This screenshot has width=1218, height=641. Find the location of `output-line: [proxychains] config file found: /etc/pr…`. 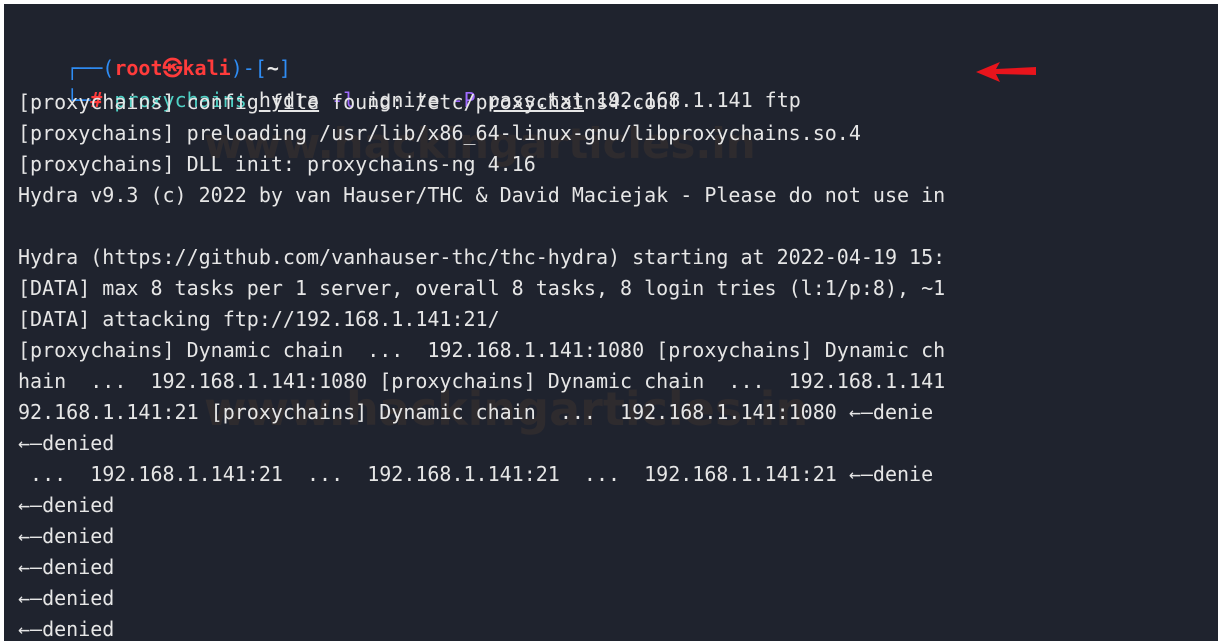

output-line: [proxychains] config file found: /etc/pr… is located at coordinates (349, 102).